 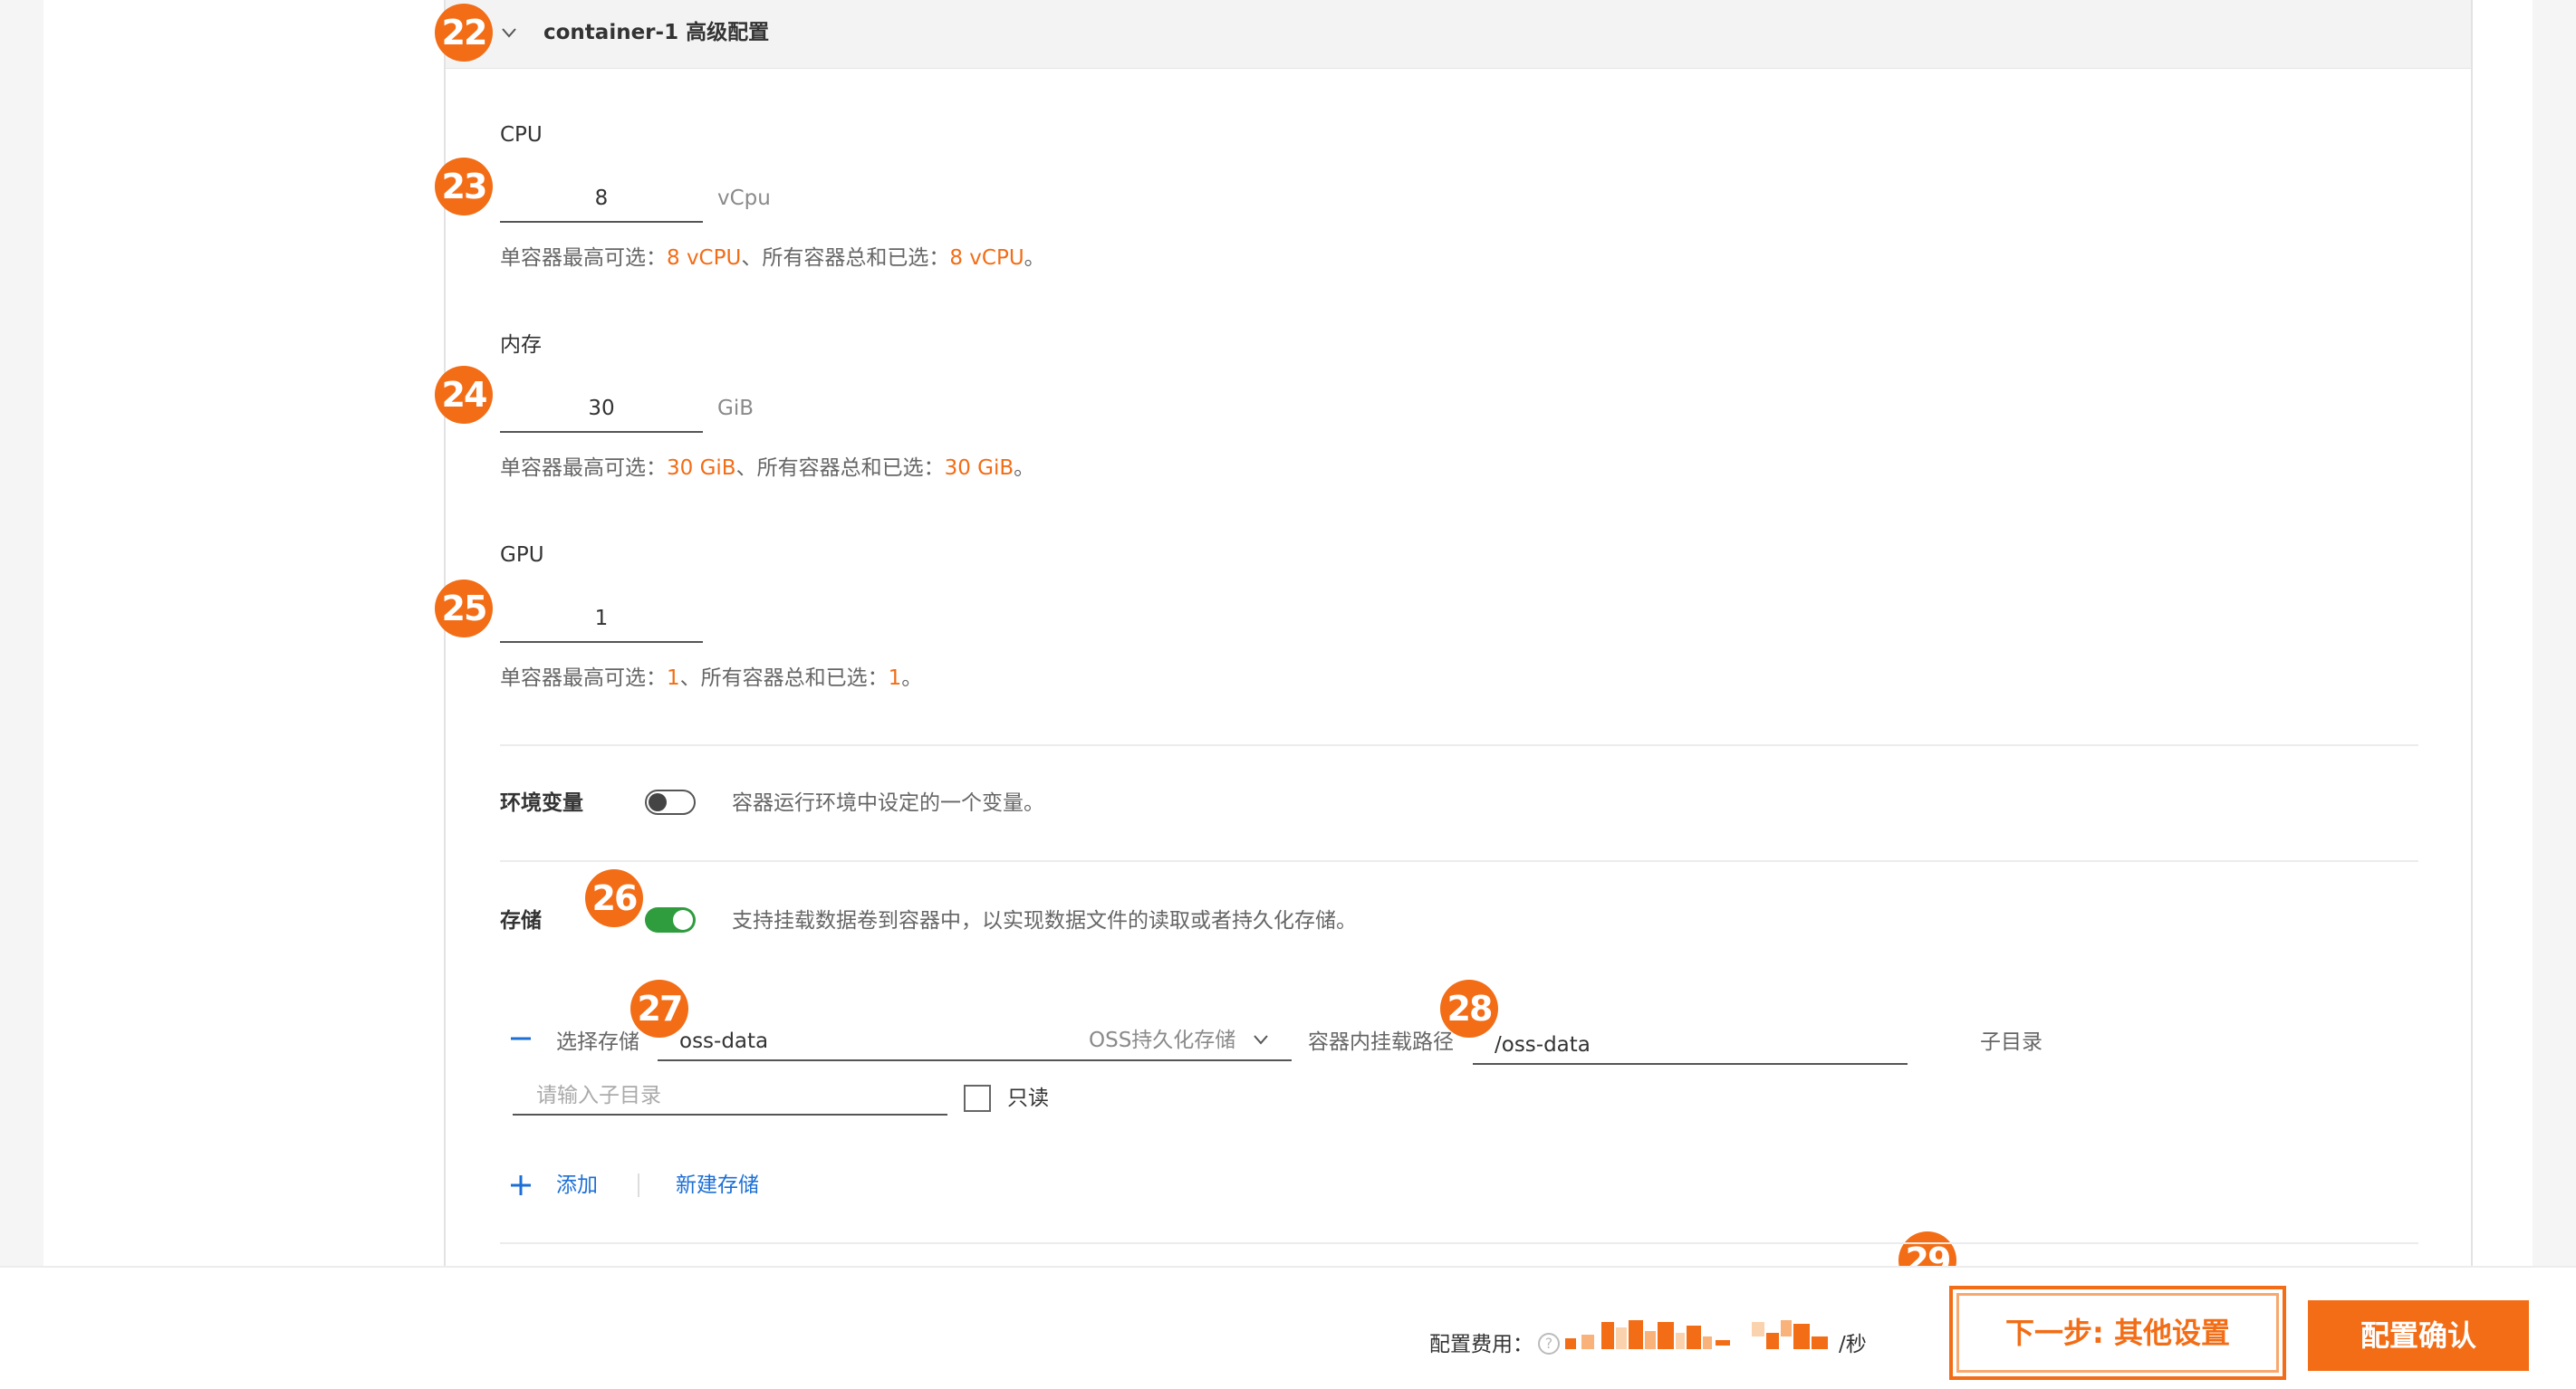 What do you see at coordinates (601, 408) in the screenshot?
I see `memory-input: 30` at bounding box center [601, 408].